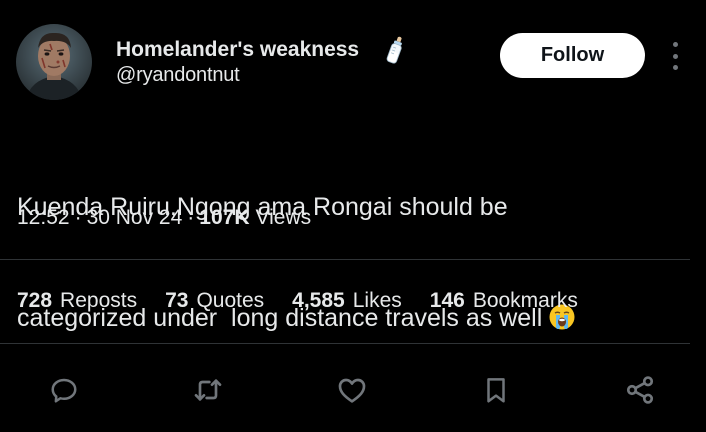 This screenshot has width=706, height=432. I want to click on bookmarks-stat: 146 Bookmarks, so click(504, 301).